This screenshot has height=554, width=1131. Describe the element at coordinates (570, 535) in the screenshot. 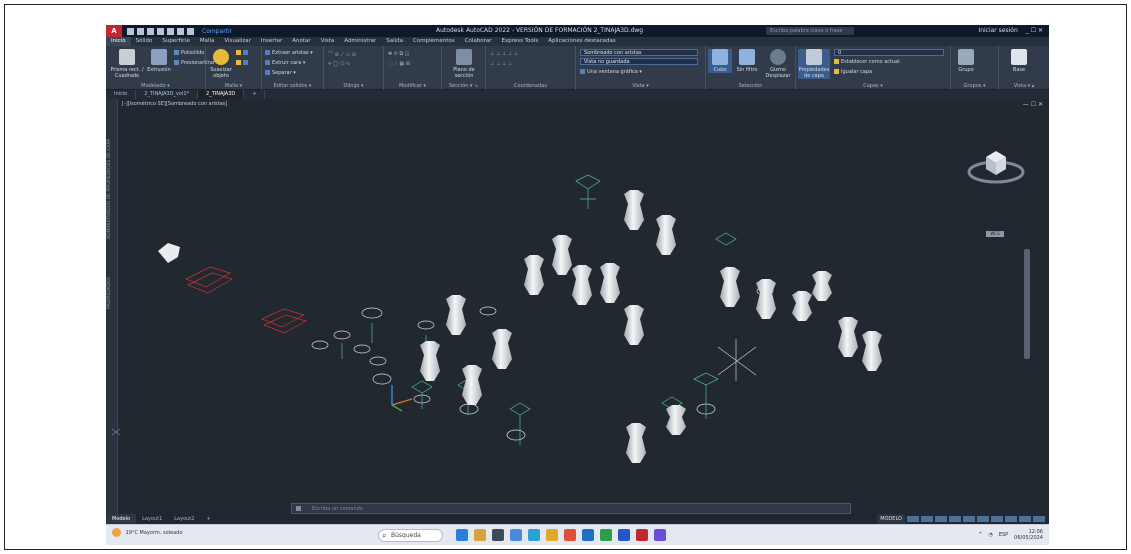

I see `chrome-icon` at that location.